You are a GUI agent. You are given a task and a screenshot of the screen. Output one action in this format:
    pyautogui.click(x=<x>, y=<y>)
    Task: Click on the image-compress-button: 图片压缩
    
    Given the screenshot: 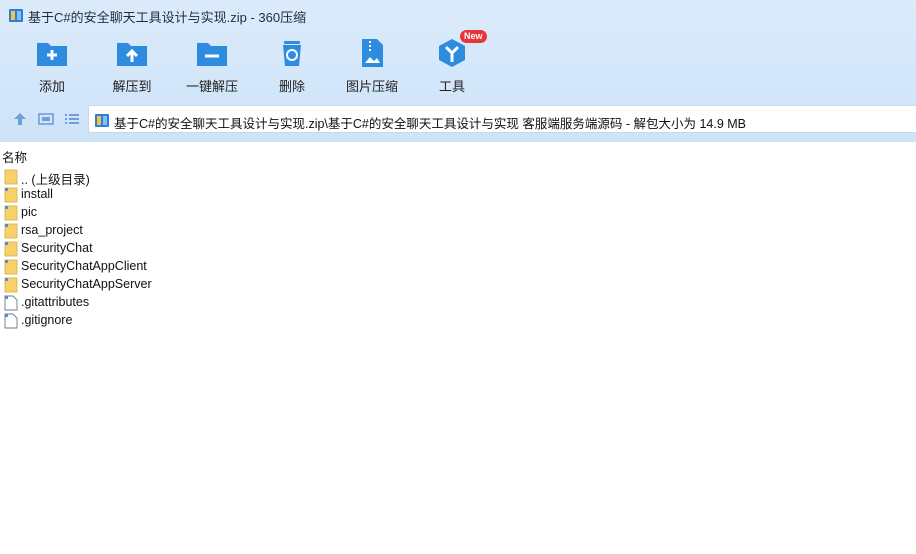 What is the action you would take?
    pyautogui.click(x=372, y=66)
    